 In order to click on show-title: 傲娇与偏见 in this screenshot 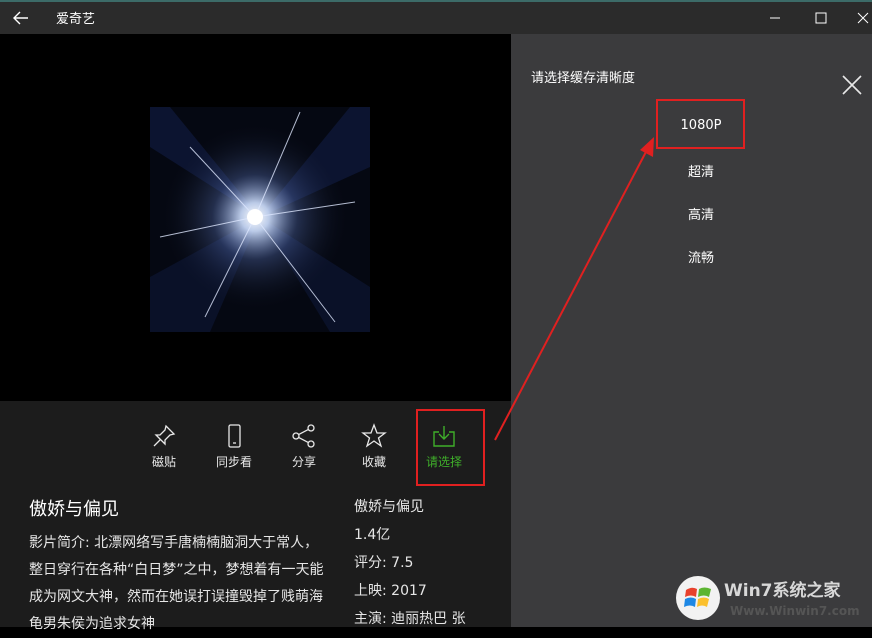, I will do `click(74, 509)`.